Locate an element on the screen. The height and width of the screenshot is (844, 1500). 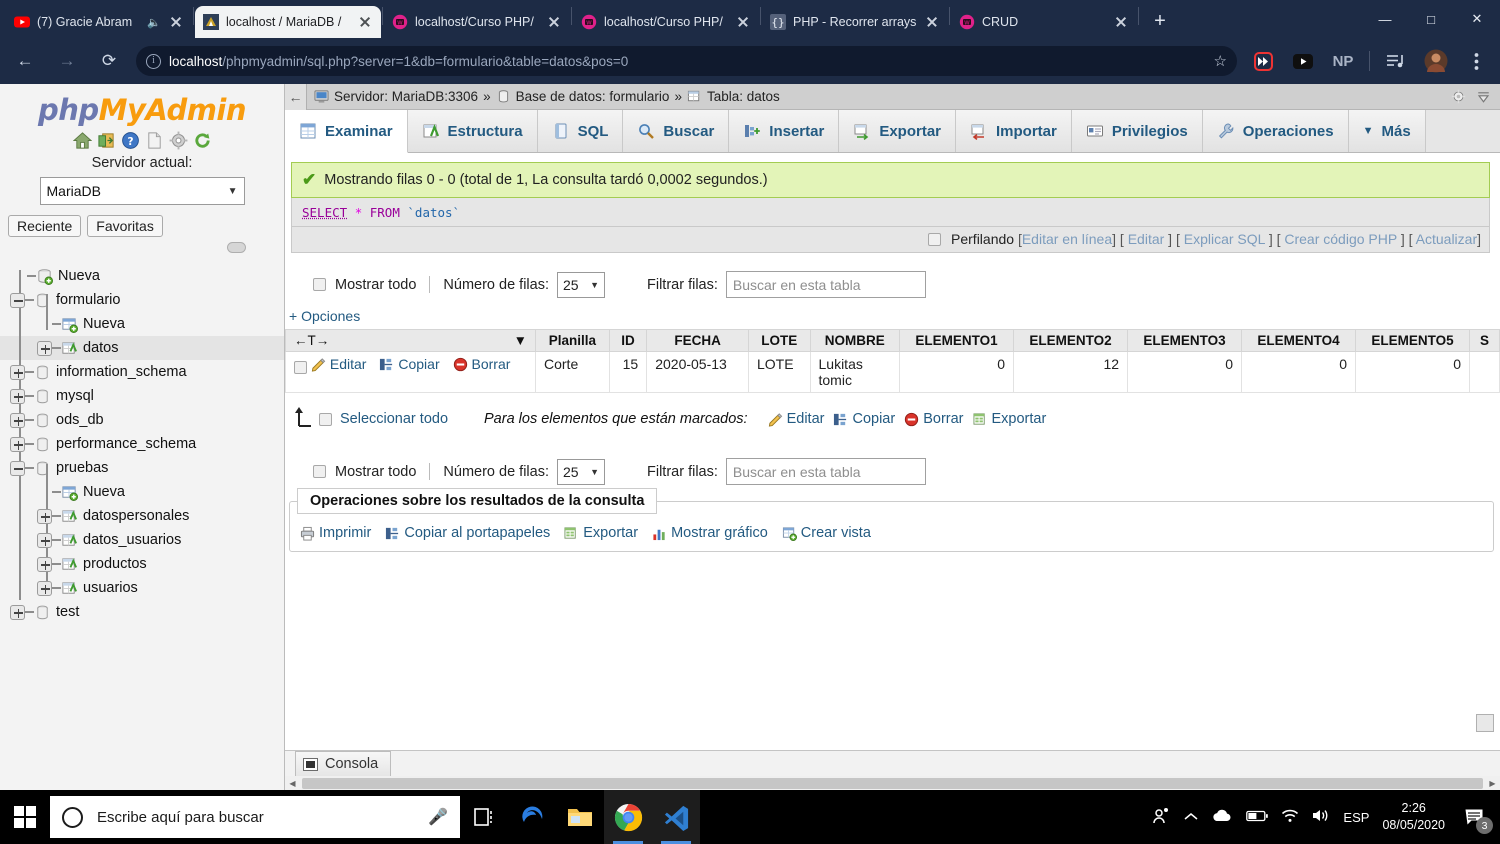
gear-icon is located at coordinates (1458, 96).